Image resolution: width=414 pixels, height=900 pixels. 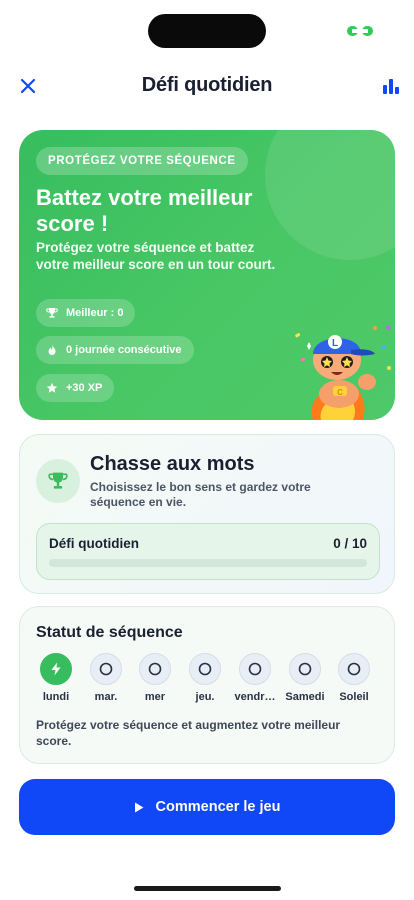 I want to click on flame-icon, so click(x=52, y=350).